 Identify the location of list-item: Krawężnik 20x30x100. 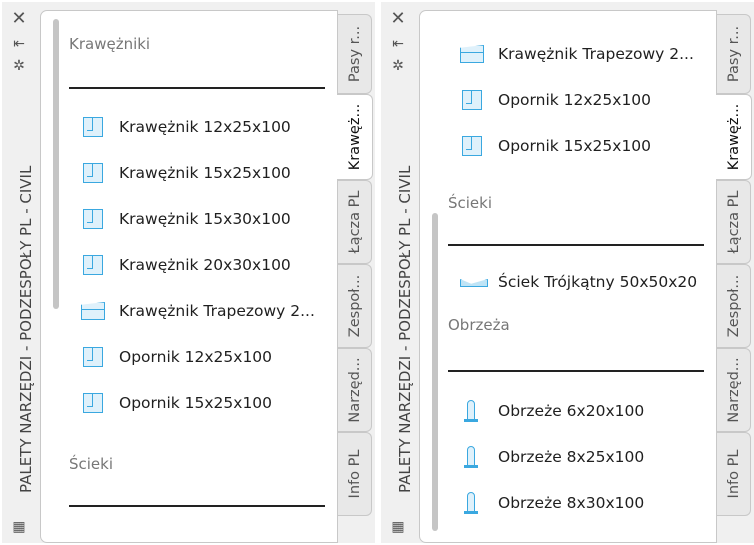
(186, 265).